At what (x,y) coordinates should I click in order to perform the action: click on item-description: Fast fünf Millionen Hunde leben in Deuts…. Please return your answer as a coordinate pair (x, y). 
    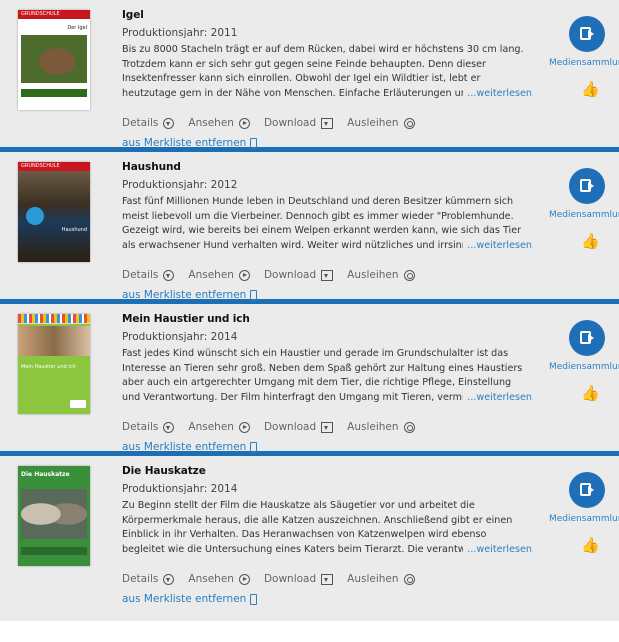
    Looking at the image, I should click on (327, 224).